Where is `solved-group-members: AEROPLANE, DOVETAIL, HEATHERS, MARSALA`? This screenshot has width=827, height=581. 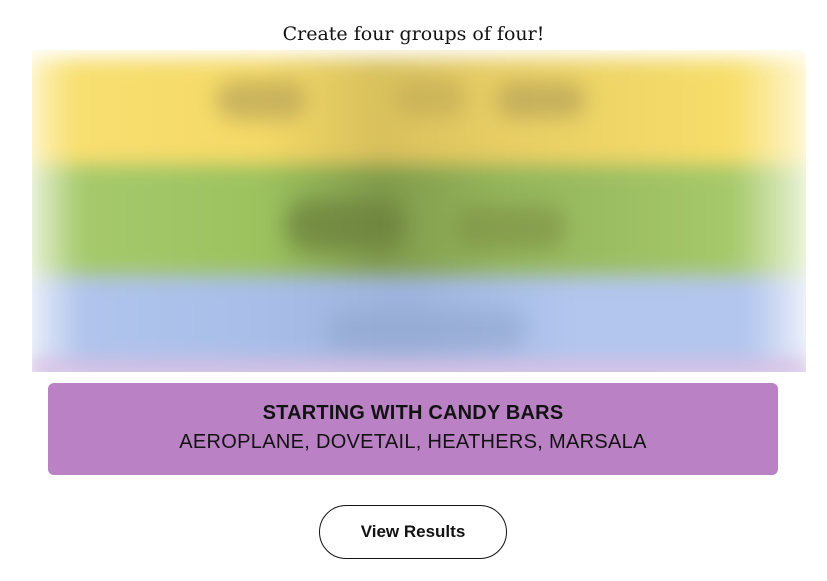 solved-group-members: AEROPLANE, DOVETAIL, HEATHERS, MARSALA is located at coordinates (413, 442).